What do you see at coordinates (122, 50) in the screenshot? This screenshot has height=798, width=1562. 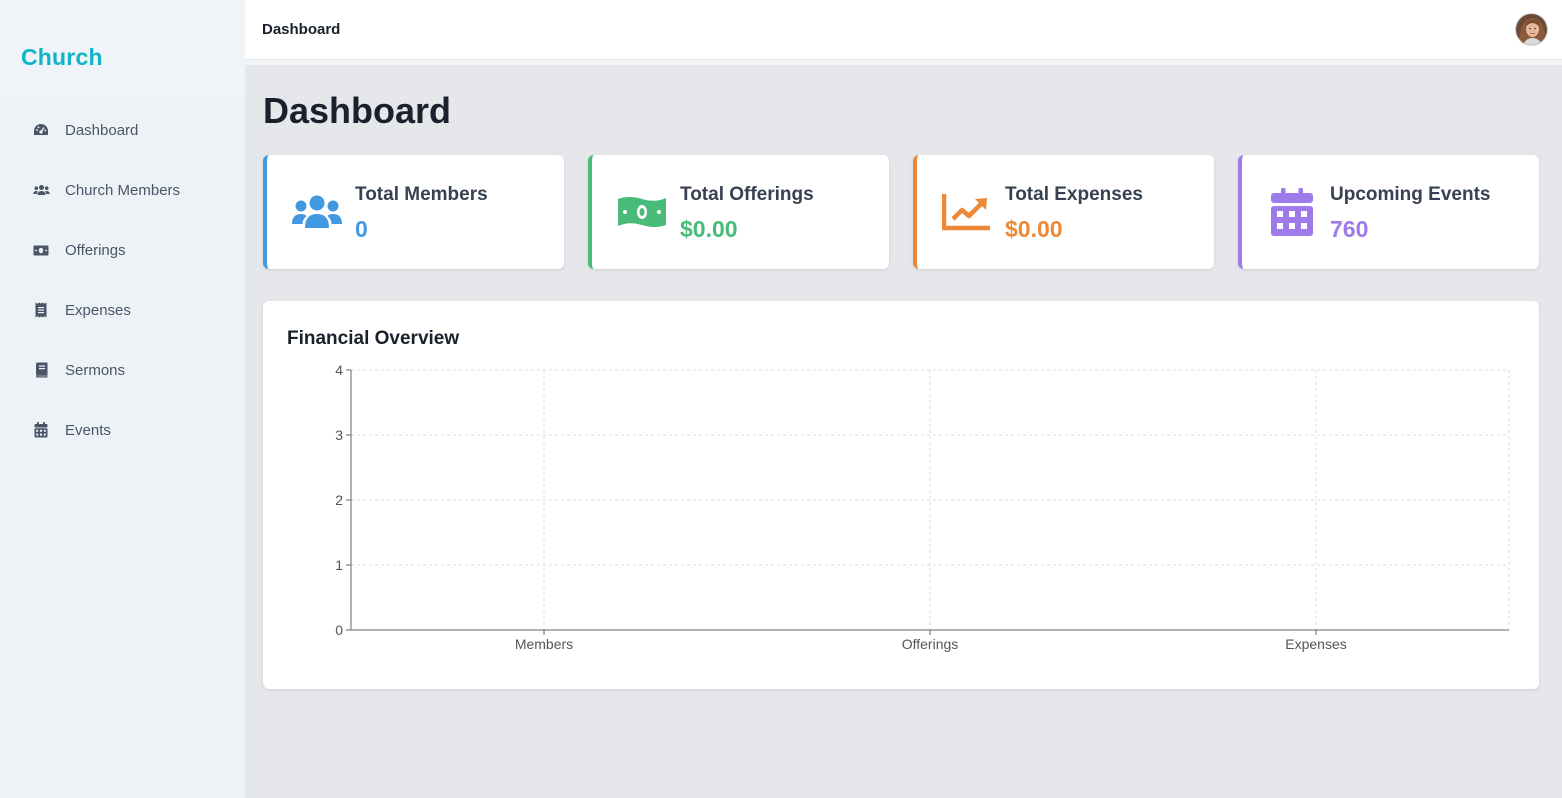 I see `brand: Church` at bounding box center [122, 50].